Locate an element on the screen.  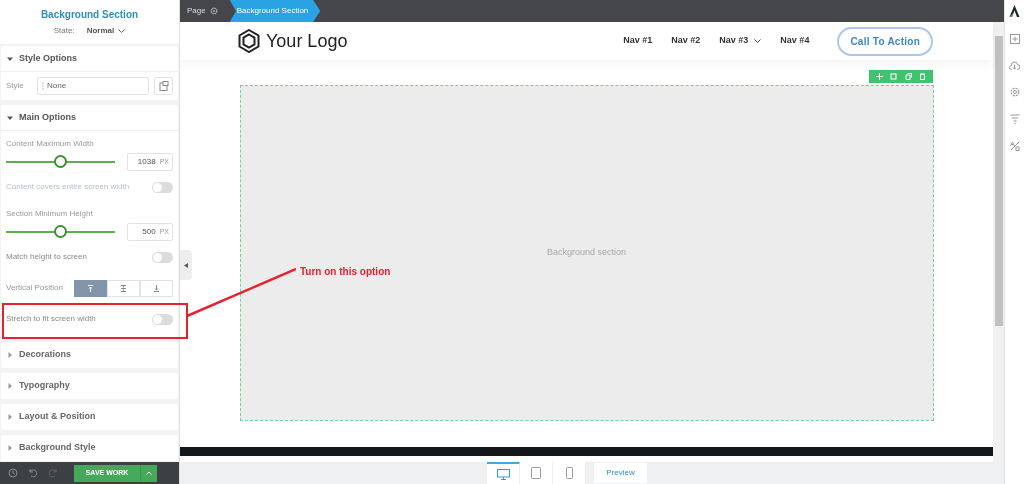
brand-logo-icon is located at coordinates (1014, 11).